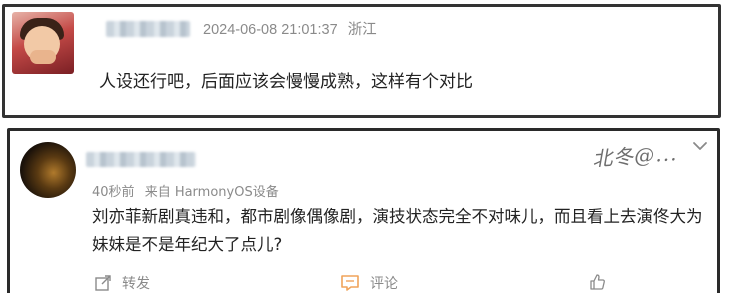  I want to click on comment-text: 人设还行吧，后面应该会慢慢成熟，这样有个对比, so click(286, 82).